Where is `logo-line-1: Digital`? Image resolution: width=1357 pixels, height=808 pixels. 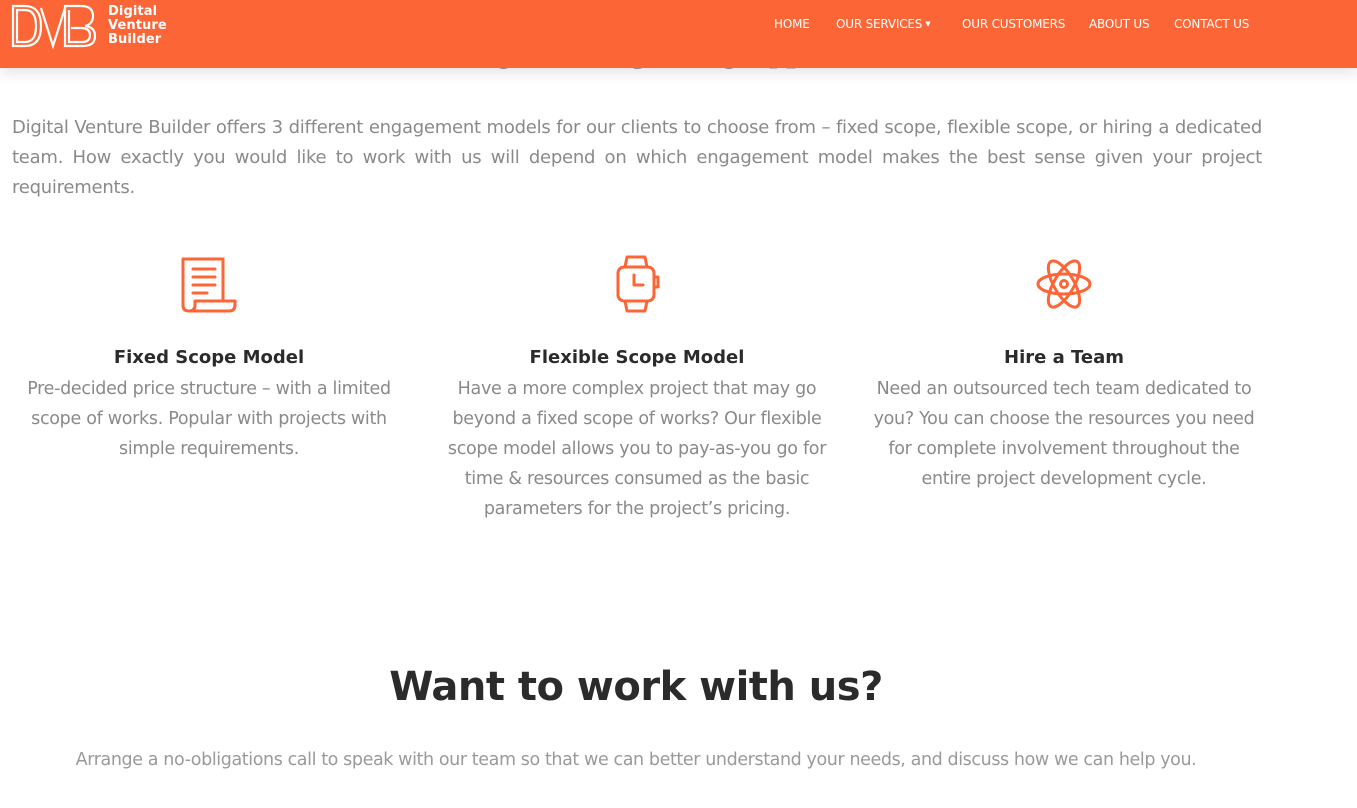 logo-line-1: Digital is located at coordinates (133, 11).